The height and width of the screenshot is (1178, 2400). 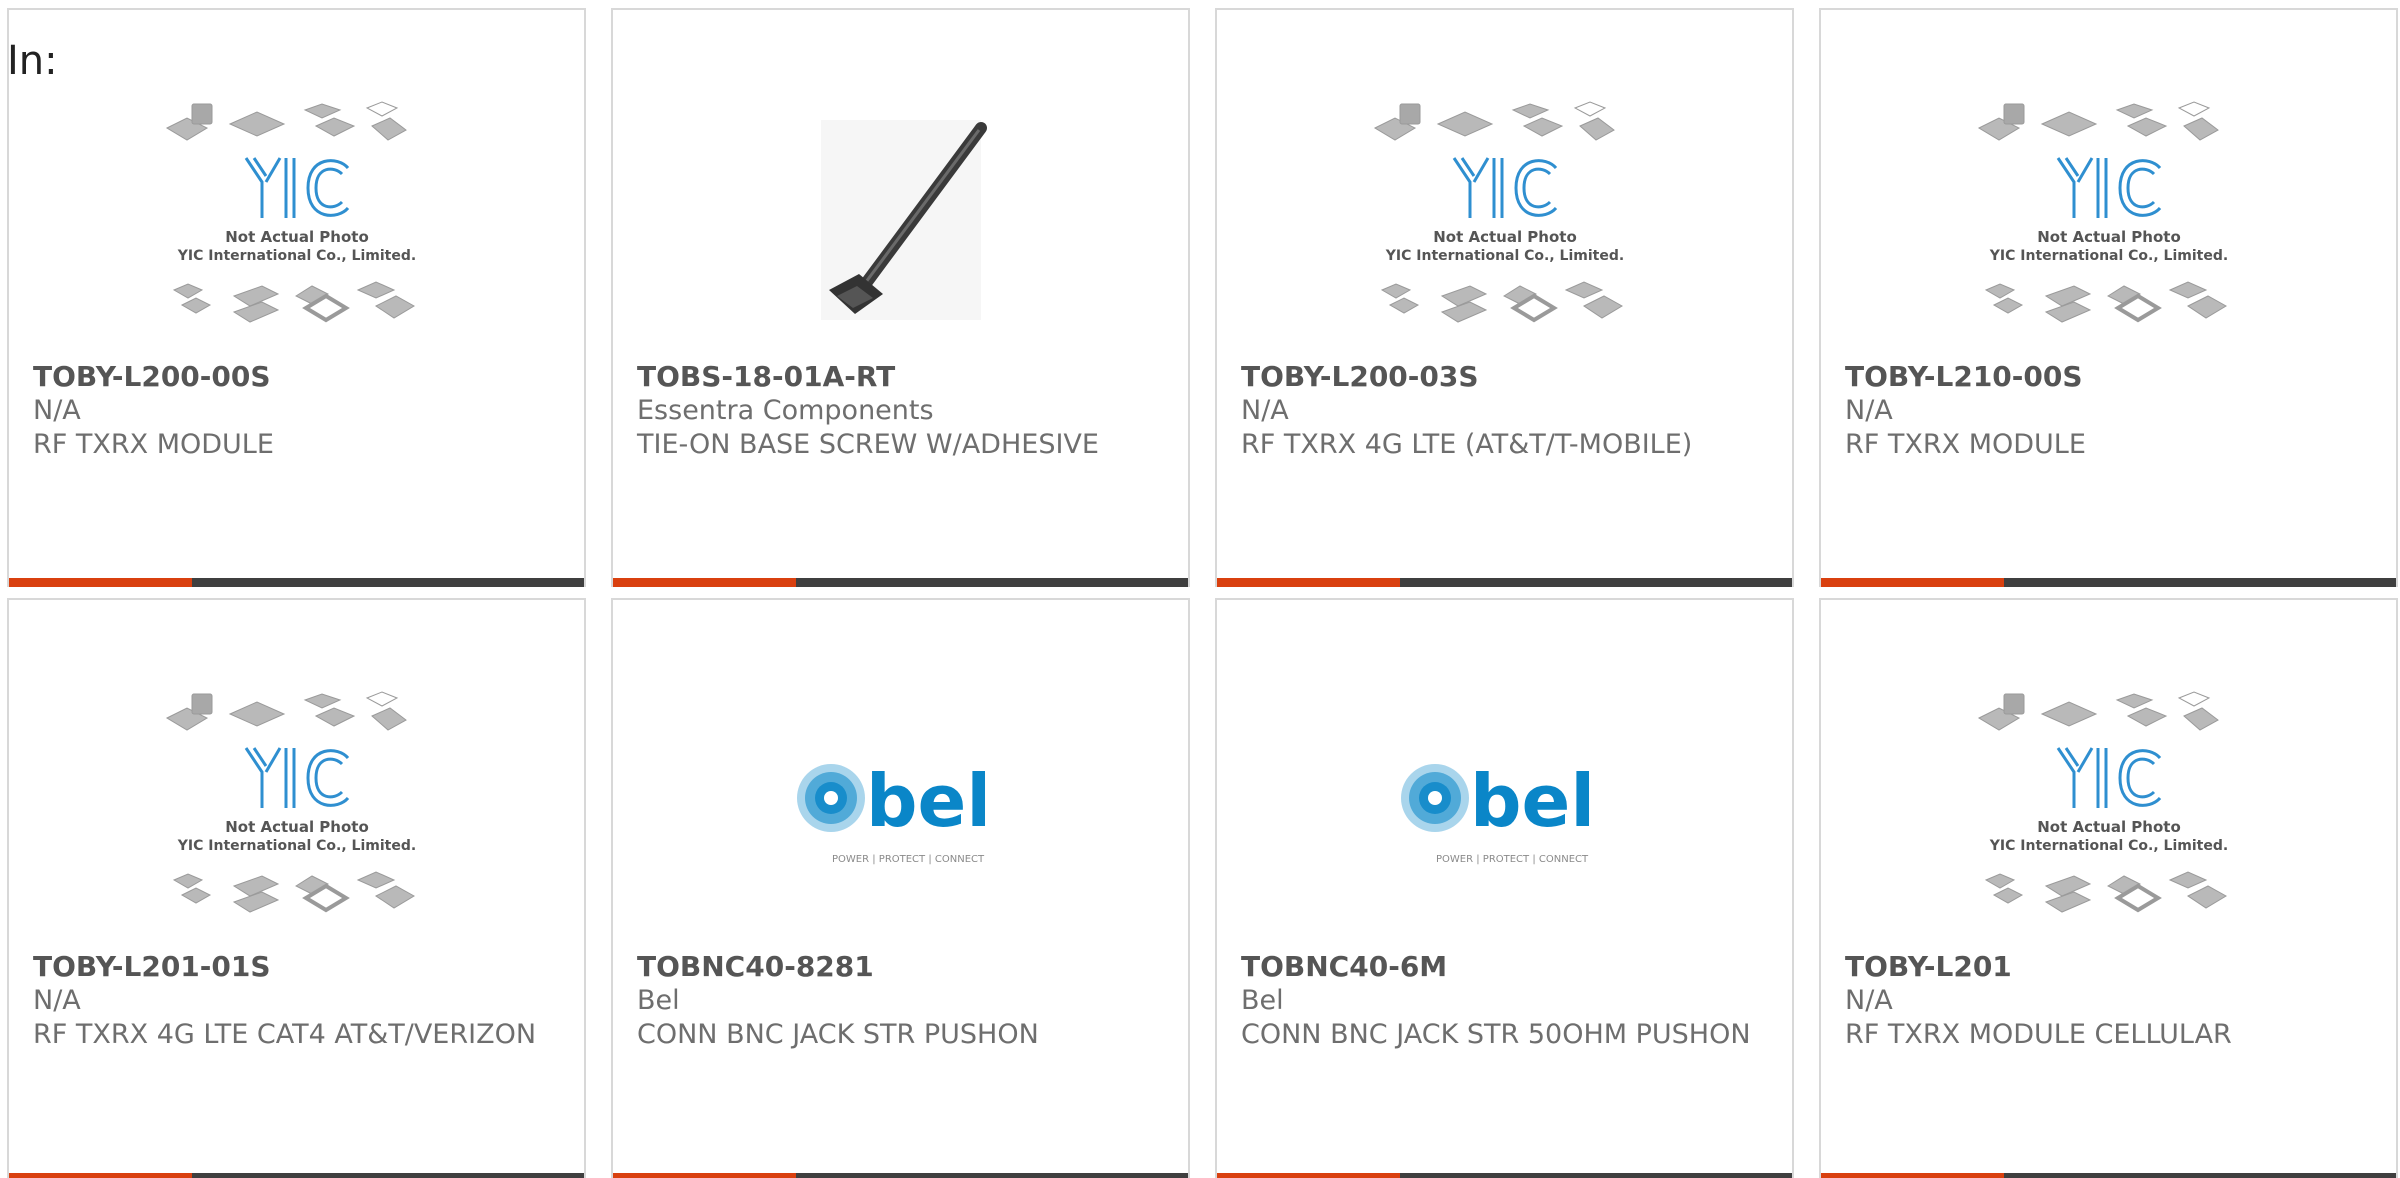 I want to click on part-number-link: TOBNC40-8281, so click(x=900, y=967).